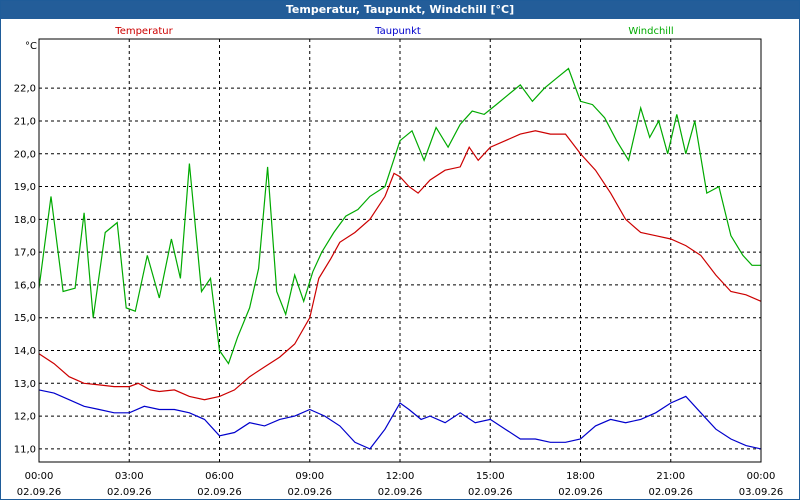  I want to click on y-tick-label: 20,0, so click(25, 154).